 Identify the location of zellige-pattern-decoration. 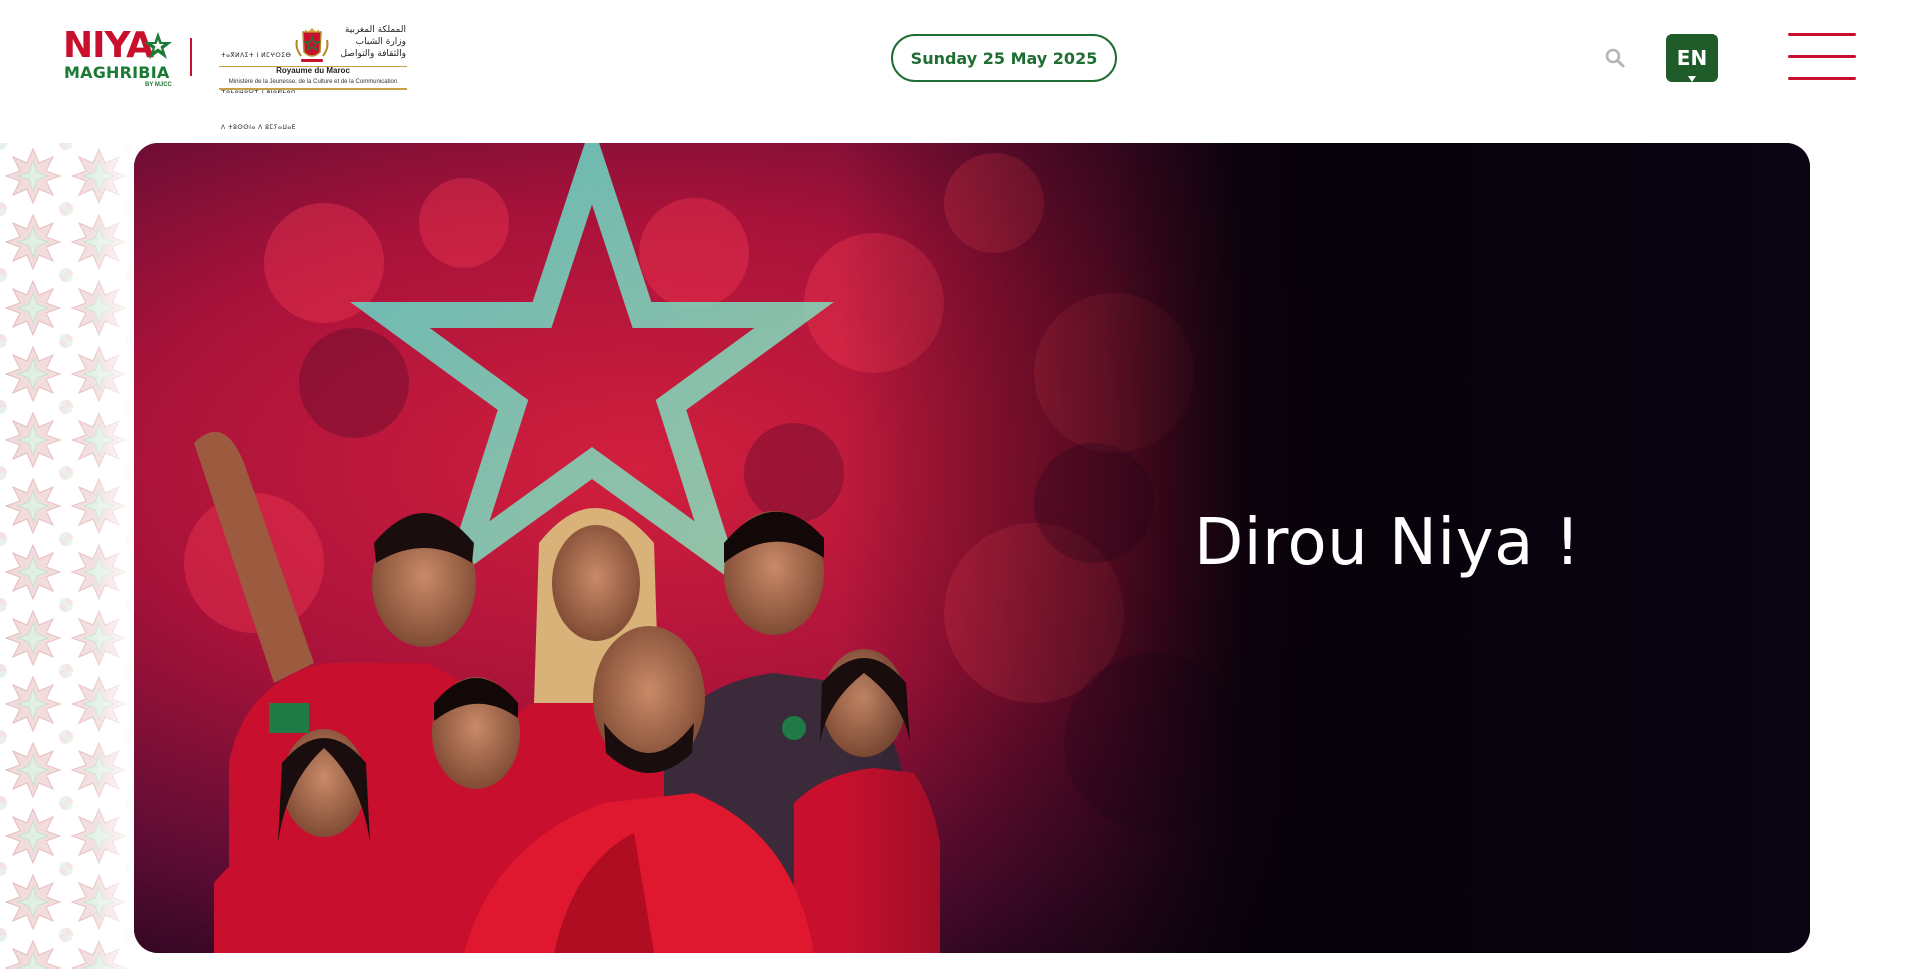
(66, 556).